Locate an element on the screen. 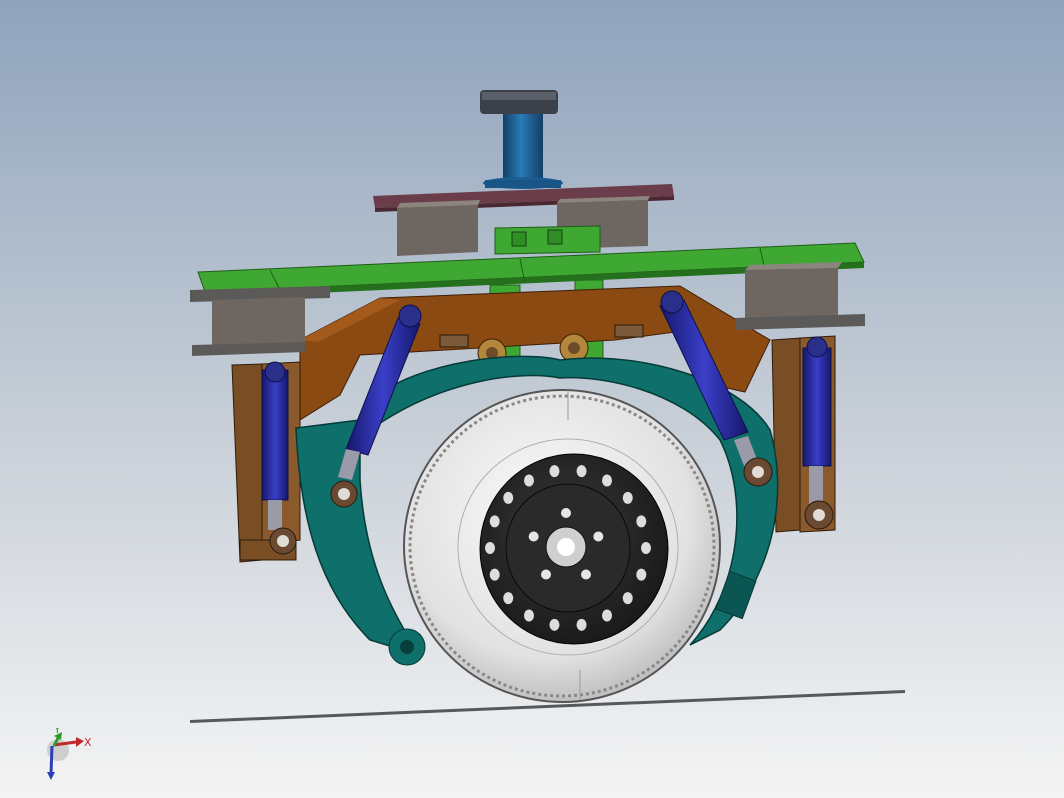  x-axis-label: X is located at coordinates (88, 742).